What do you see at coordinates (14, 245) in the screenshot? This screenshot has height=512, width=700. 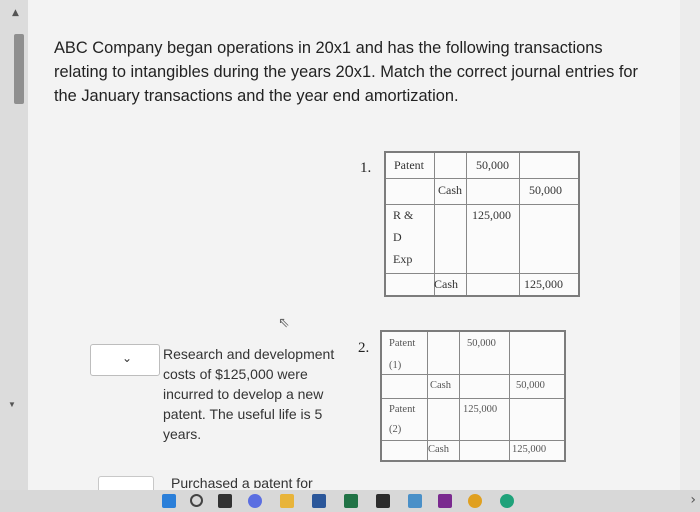 I see `left-scrollbar: ▲ ▼` at bounding box center [14, 245].